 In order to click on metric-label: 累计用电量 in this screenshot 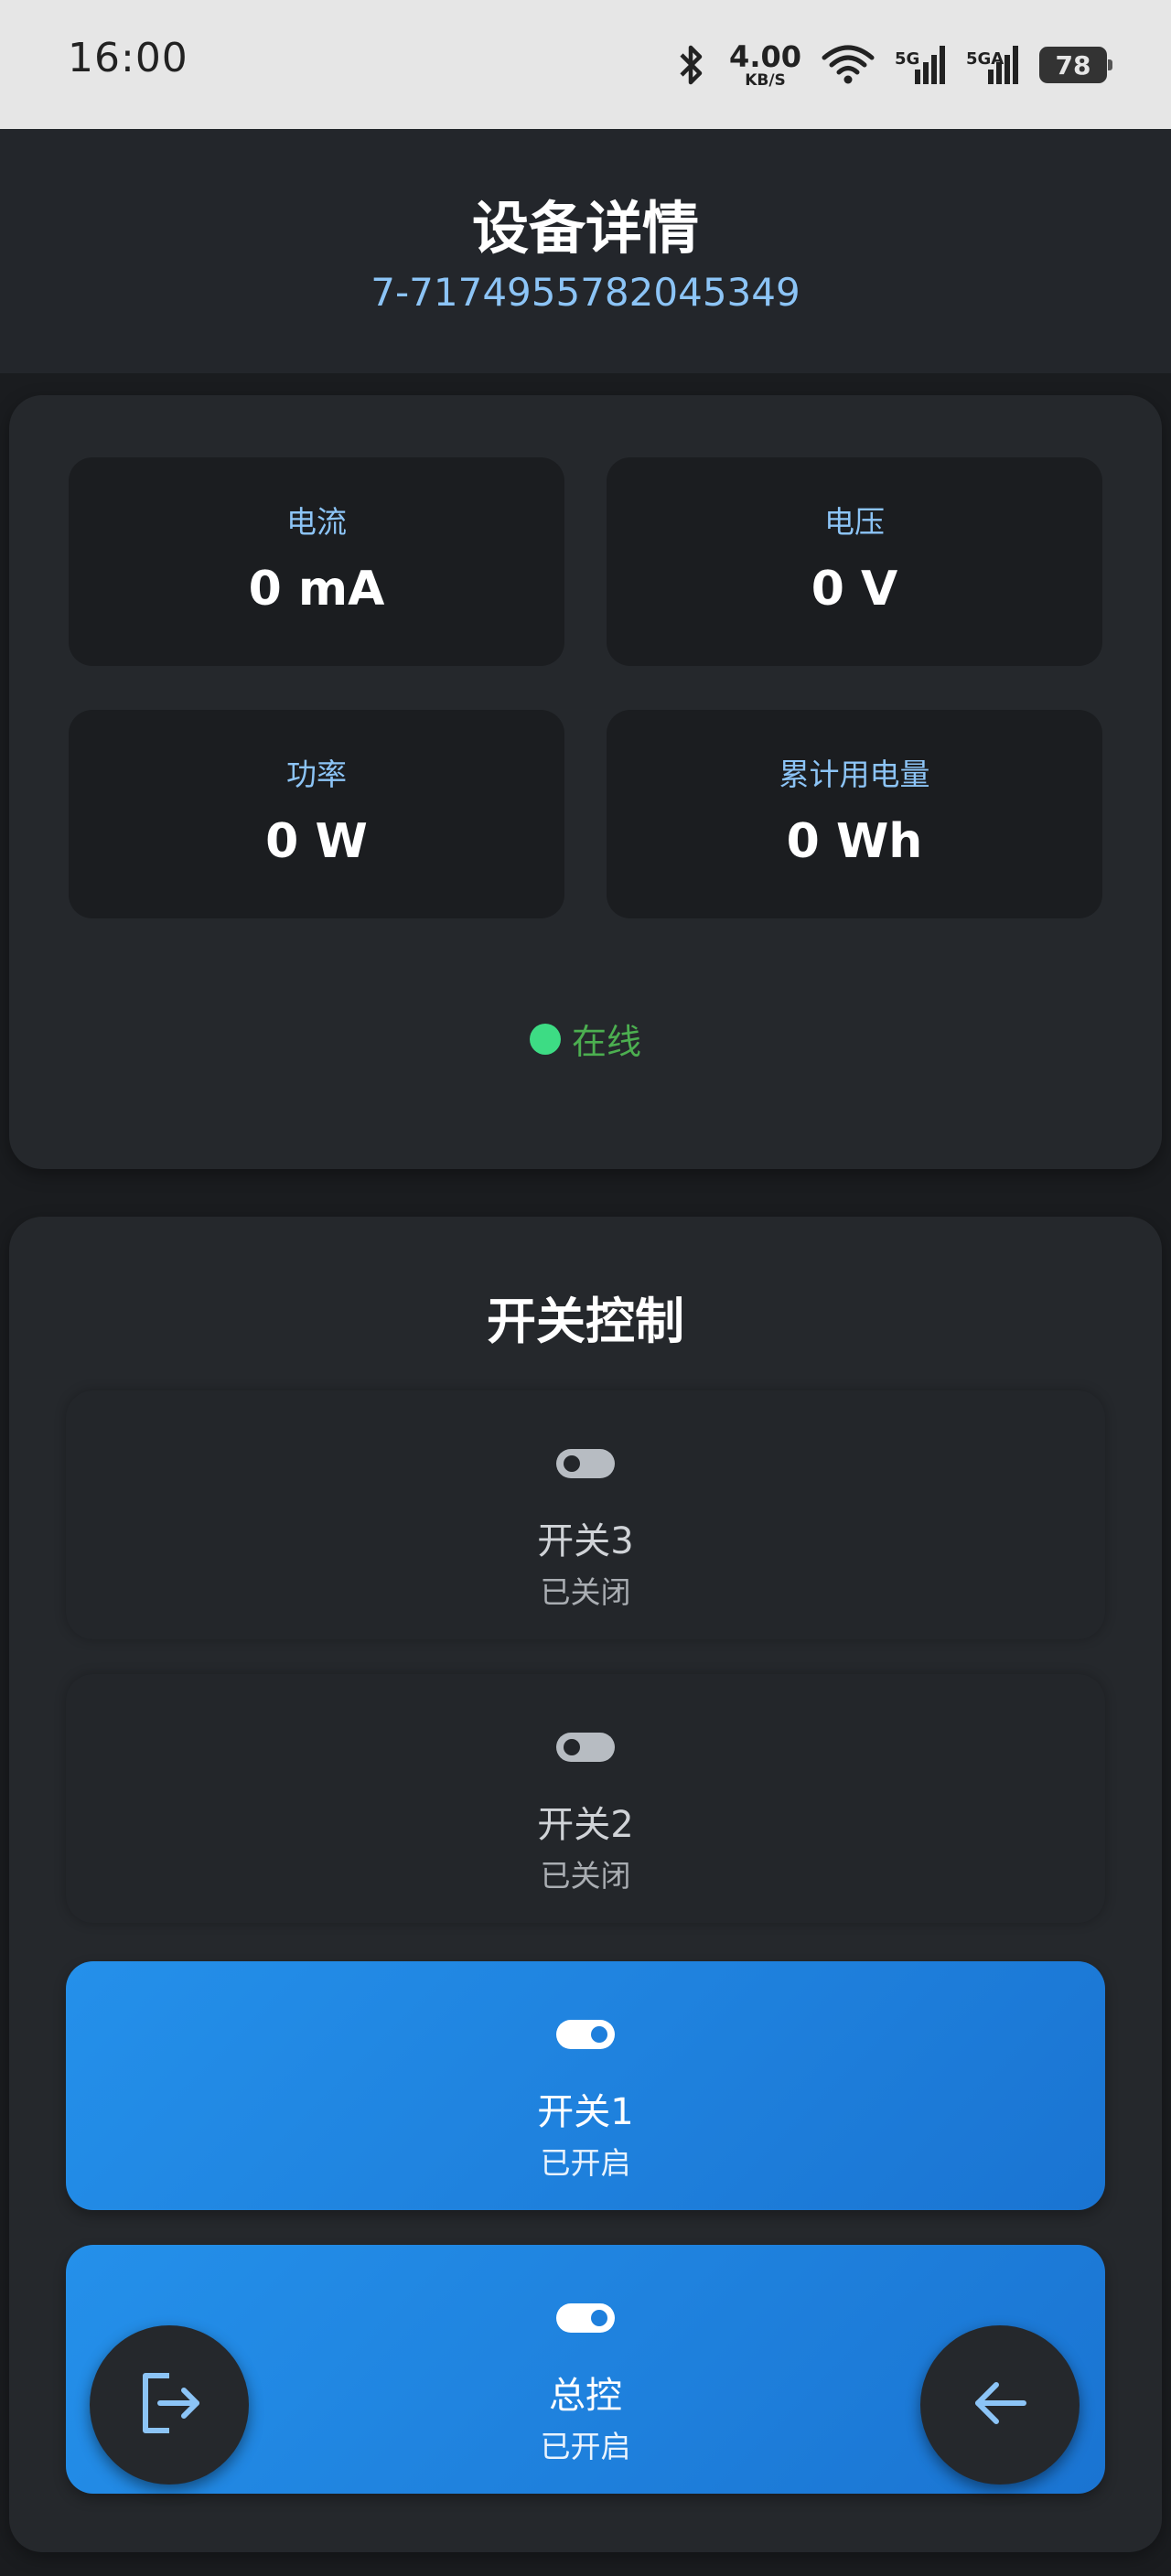, I will do `click(854, 775)`.